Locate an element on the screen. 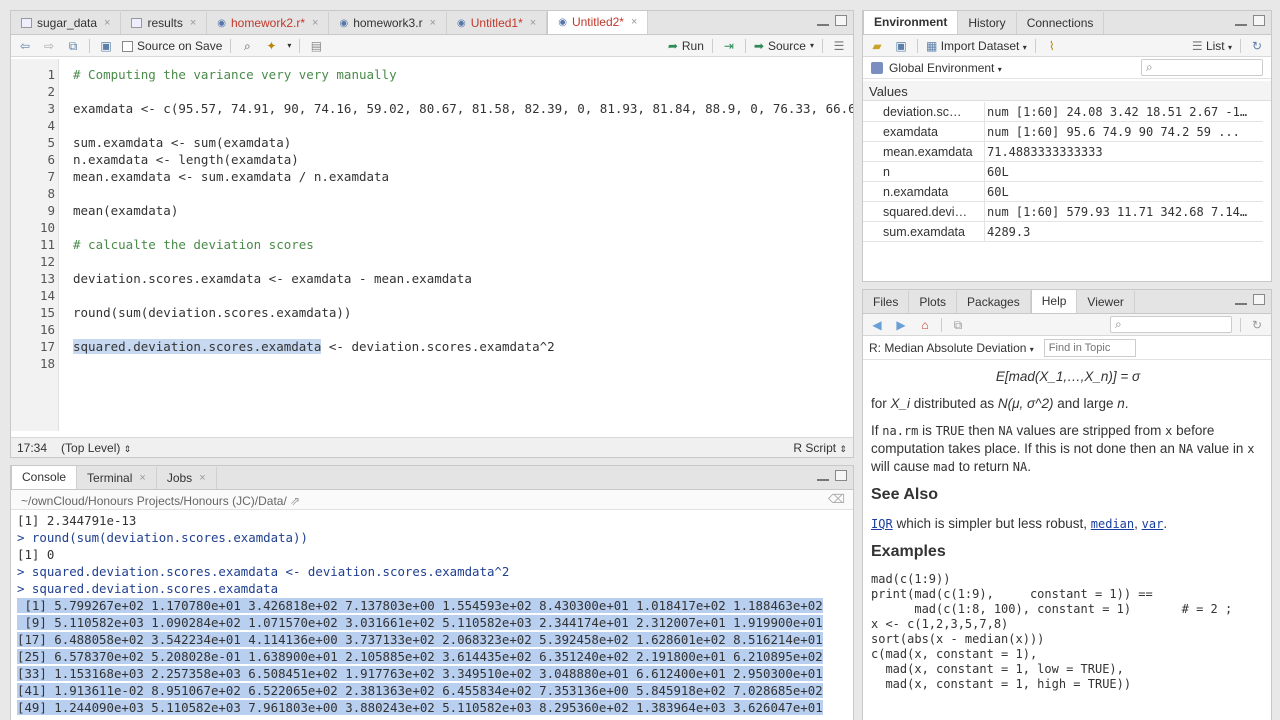 The image size is (1280, 720). run-button: ➦ Run is located at coordinates (686, 46).